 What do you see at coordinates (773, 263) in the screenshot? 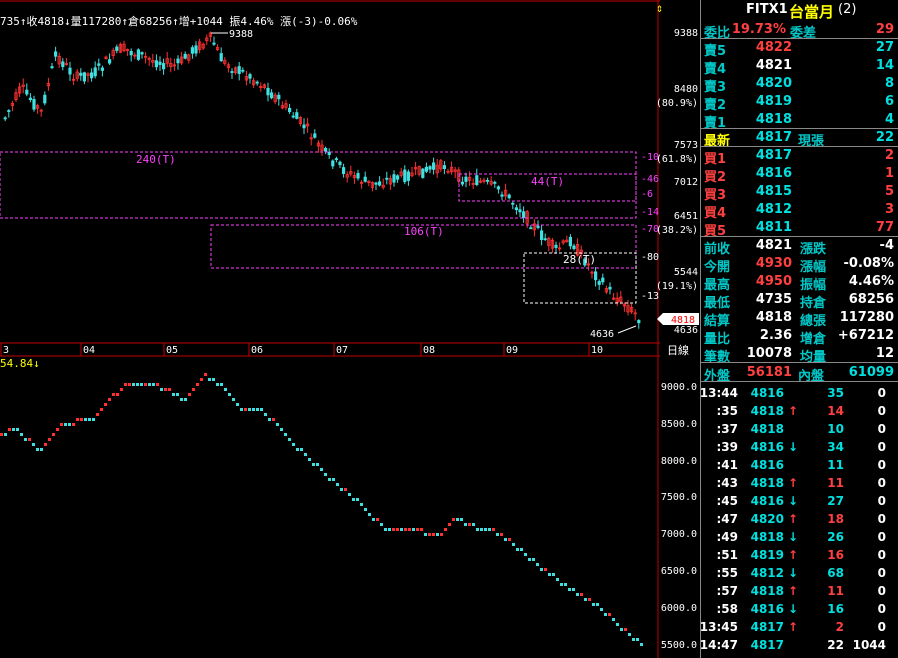
I see `stat-value: 4930` at bounding box center [773, 263].